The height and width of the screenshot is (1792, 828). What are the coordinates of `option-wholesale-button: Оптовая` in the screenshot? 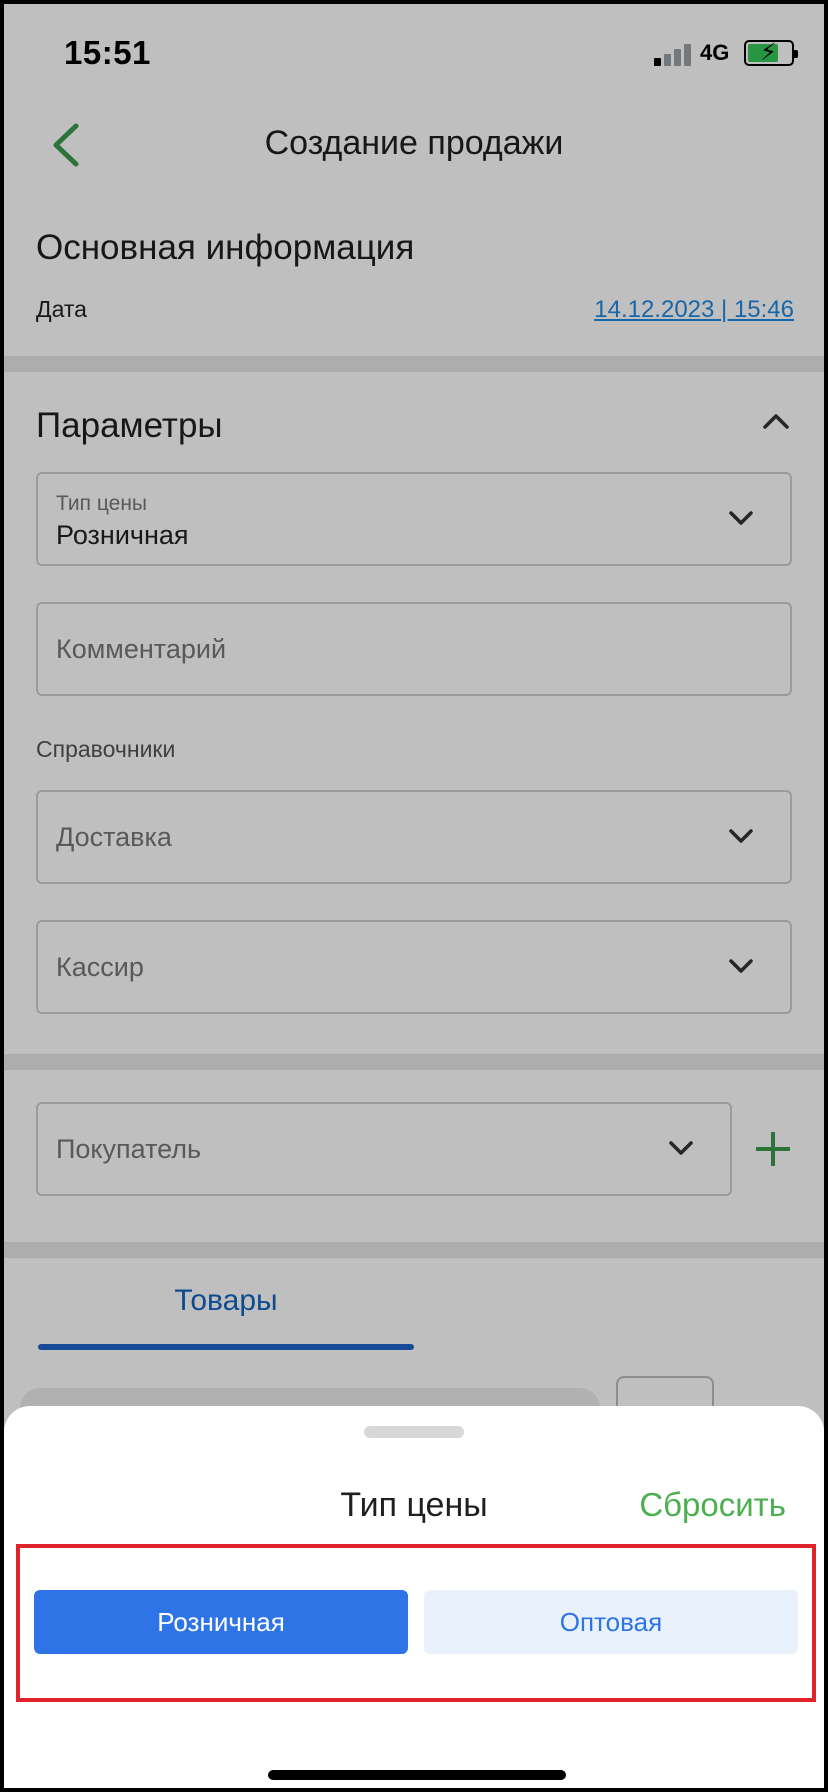 It's located at (611, 1622).